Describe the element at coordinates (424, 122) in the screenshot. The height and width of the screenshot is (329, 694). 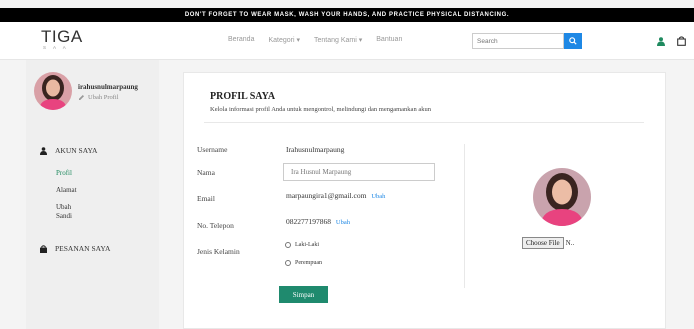
I see `divider` at that location.